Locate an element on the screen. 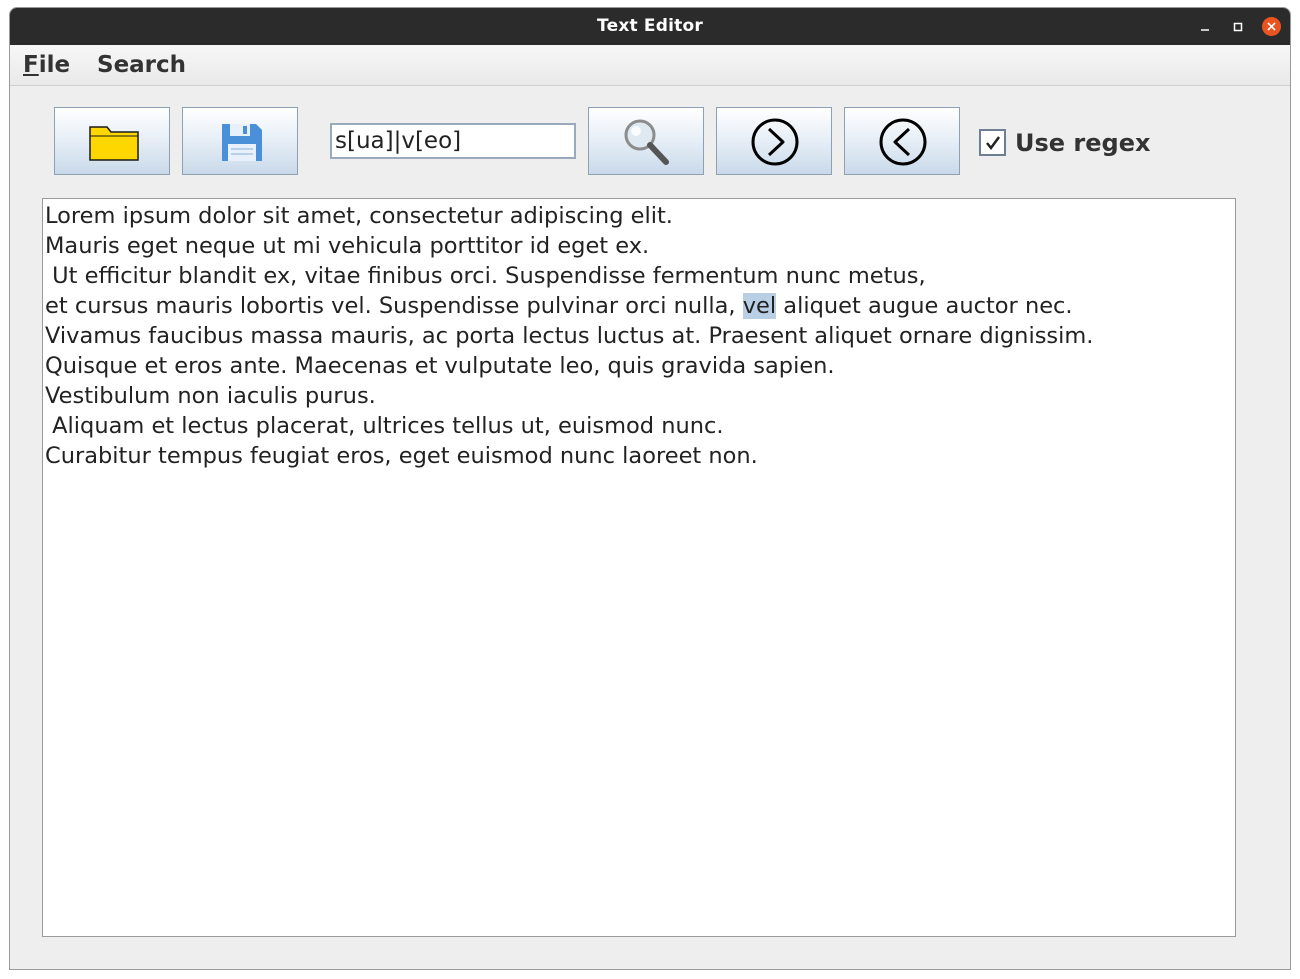 The width and height of the screenshot is (1300, 979). close-button is located at coordinates (1271, 26).